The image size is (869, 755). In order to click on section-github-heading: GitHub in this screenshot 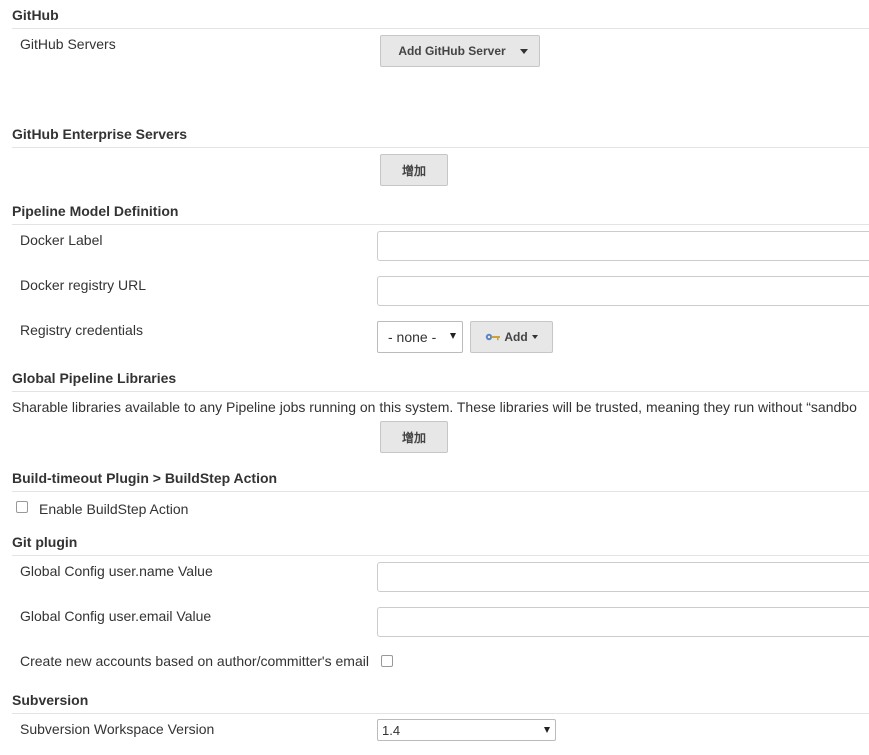, I will do `click(440, 18)`.